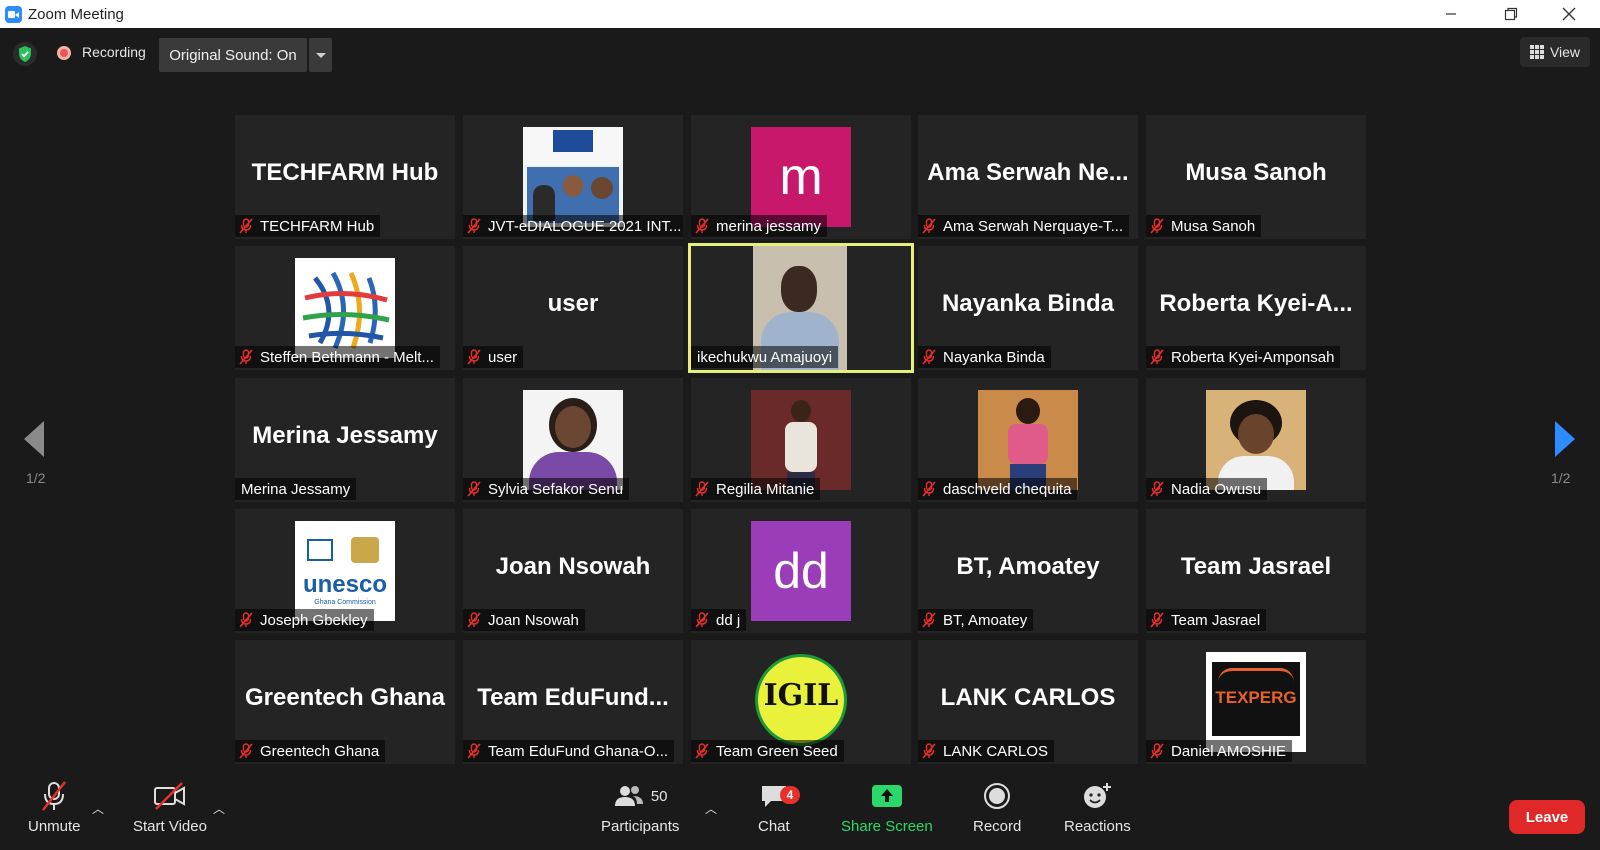  Describe the element at coordinates (711, 808) in the screenshot. I see `participants-options-caret-icon: ︿` at that location.